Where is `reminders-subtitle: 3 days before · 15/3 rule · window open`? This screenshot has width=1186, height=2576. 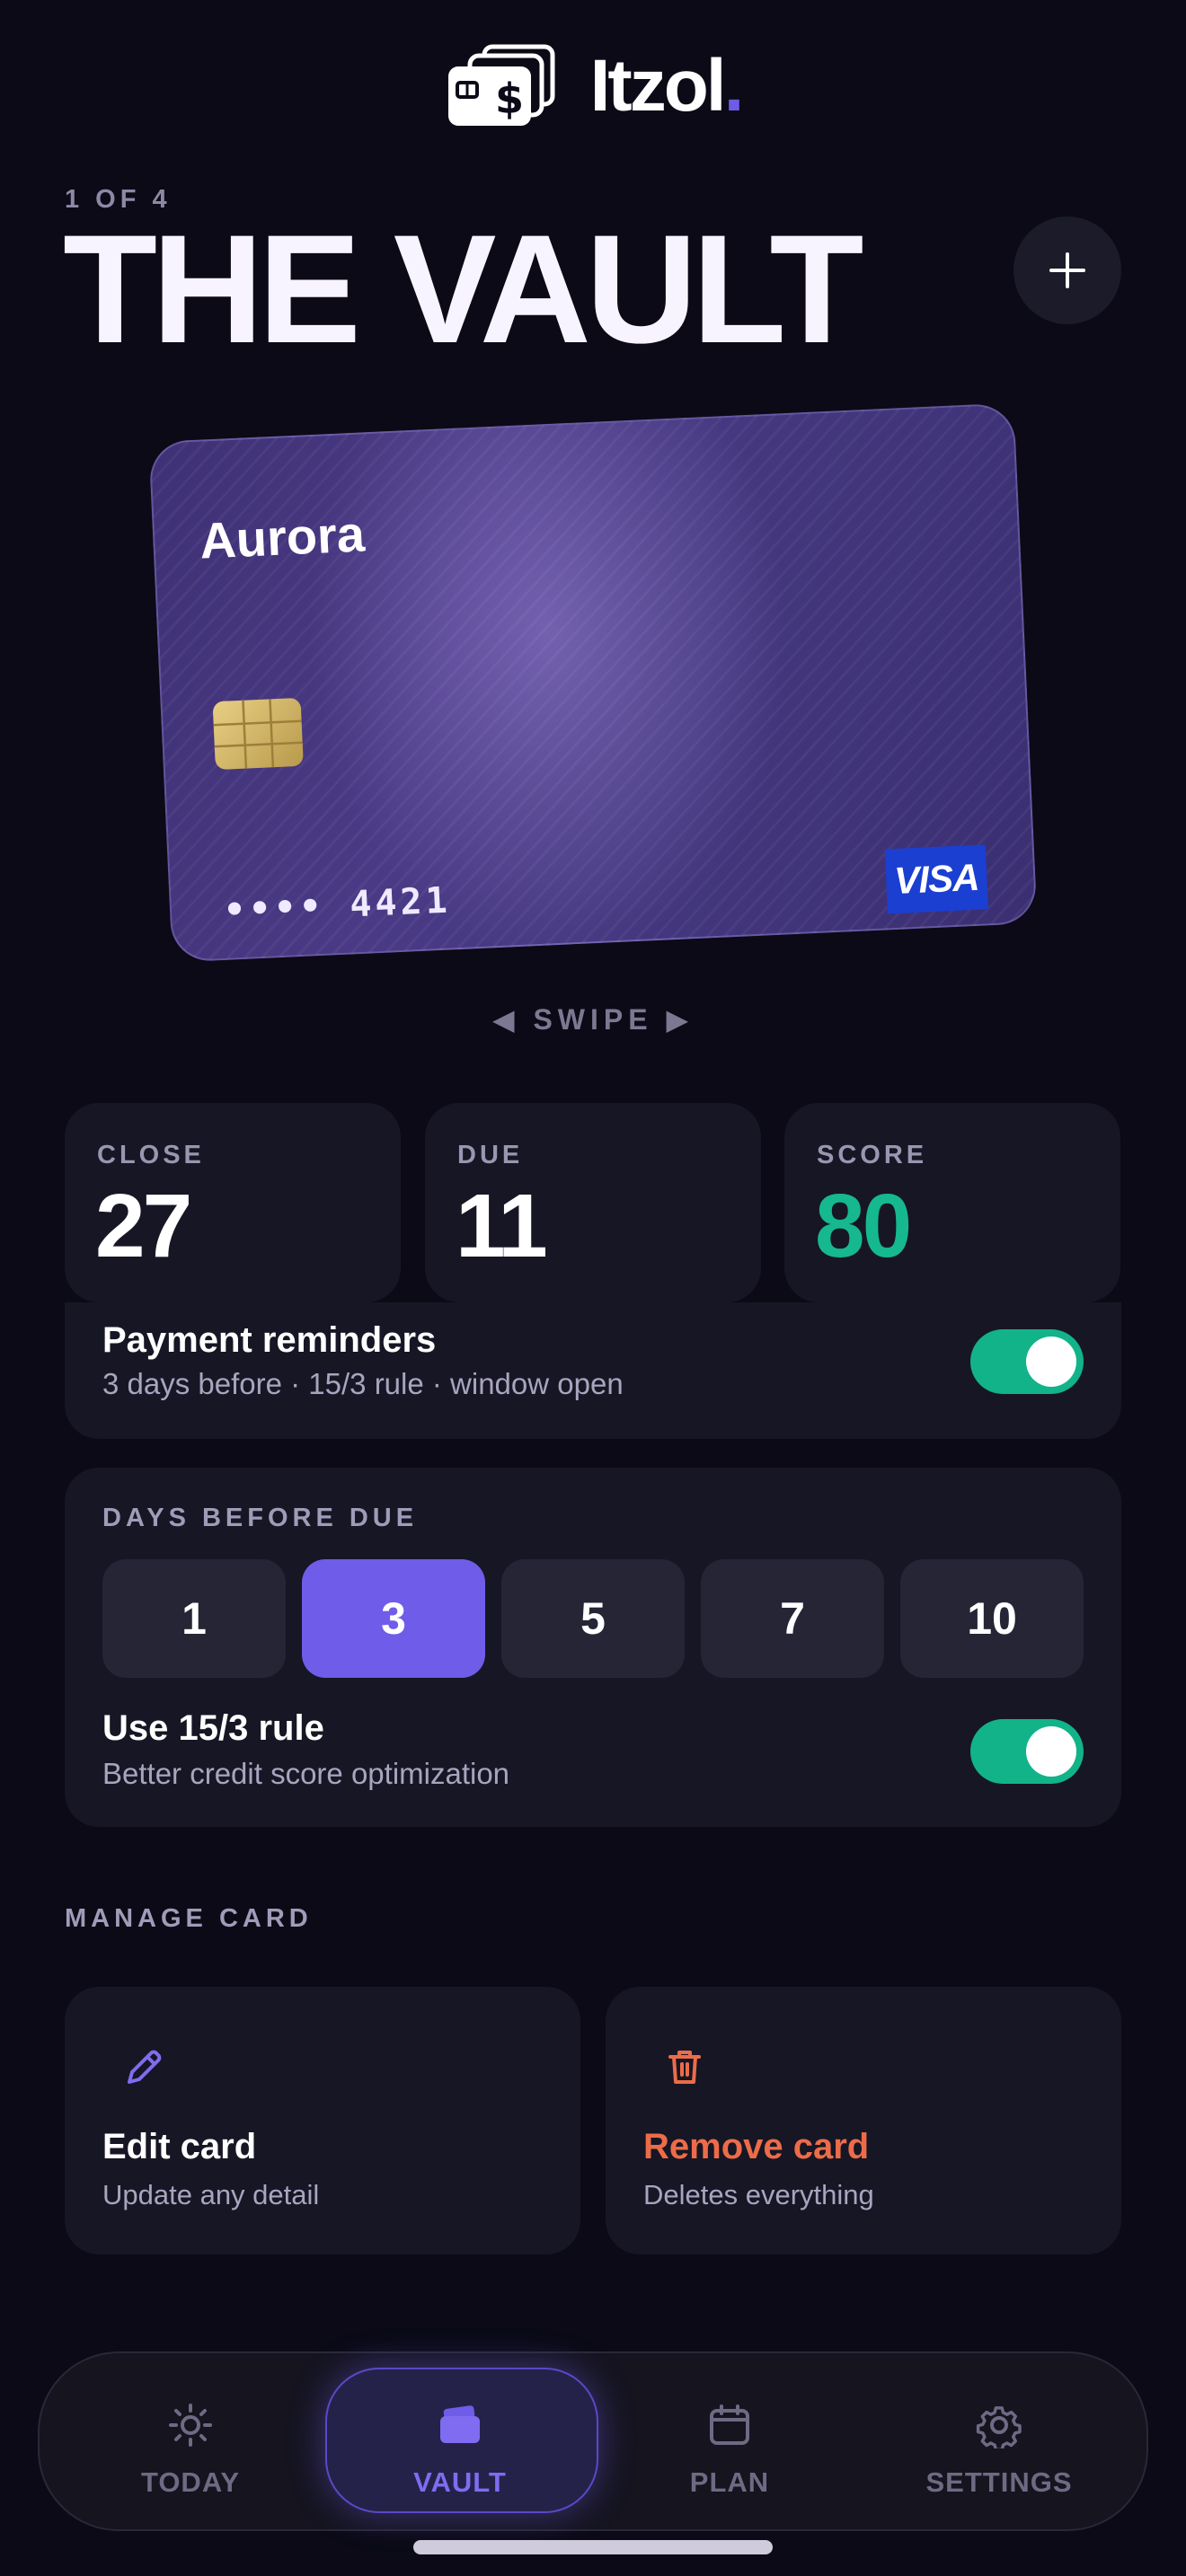
reminders-subtitle: 3 days before · 15/3 rule · window open is located at coordinates (363, 1383).